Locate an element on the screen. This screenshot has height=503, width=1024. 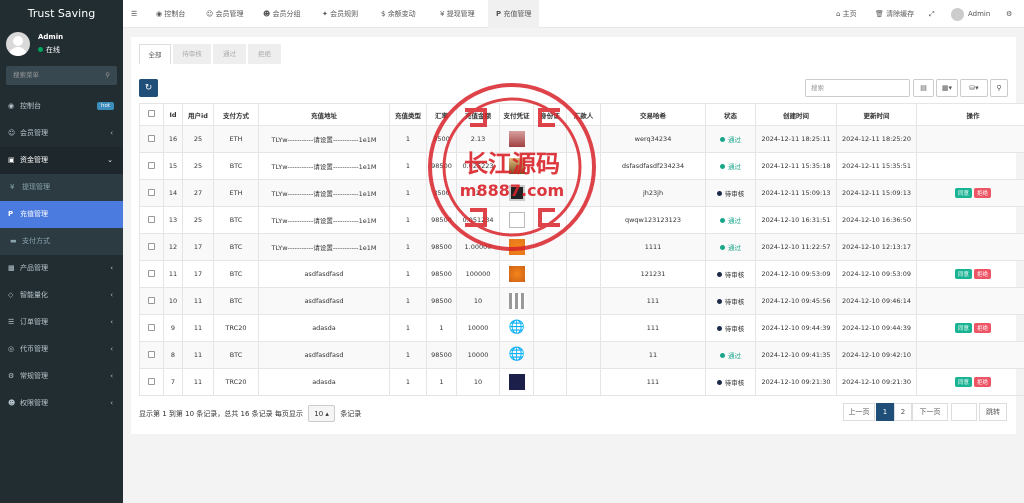
col-id: Id is located at coordinates (173, 114).